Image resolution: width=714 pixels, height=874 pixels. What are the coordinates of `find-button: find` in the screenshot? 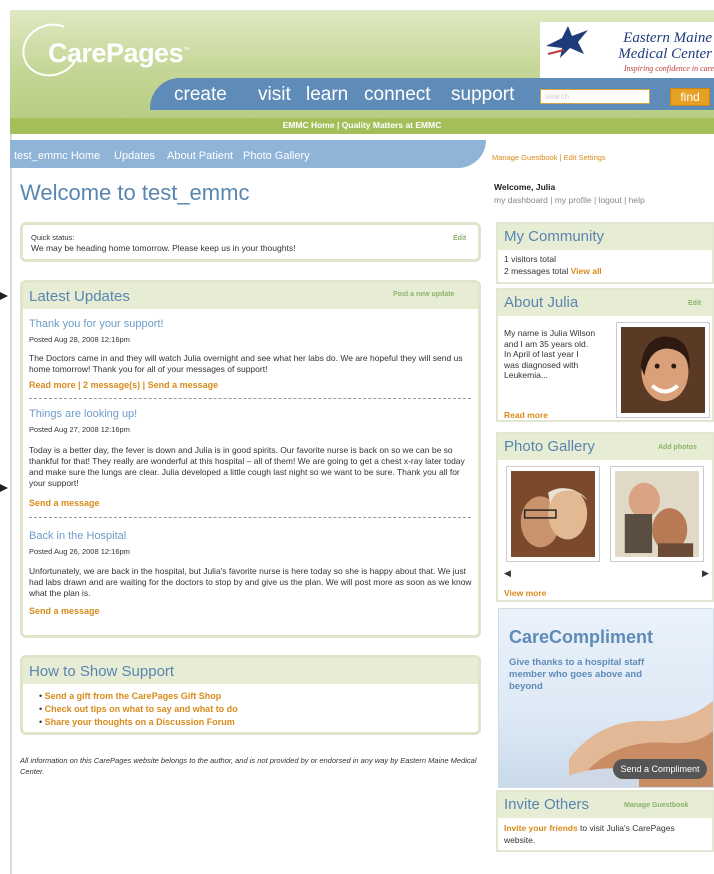 It's located at (690, 97).